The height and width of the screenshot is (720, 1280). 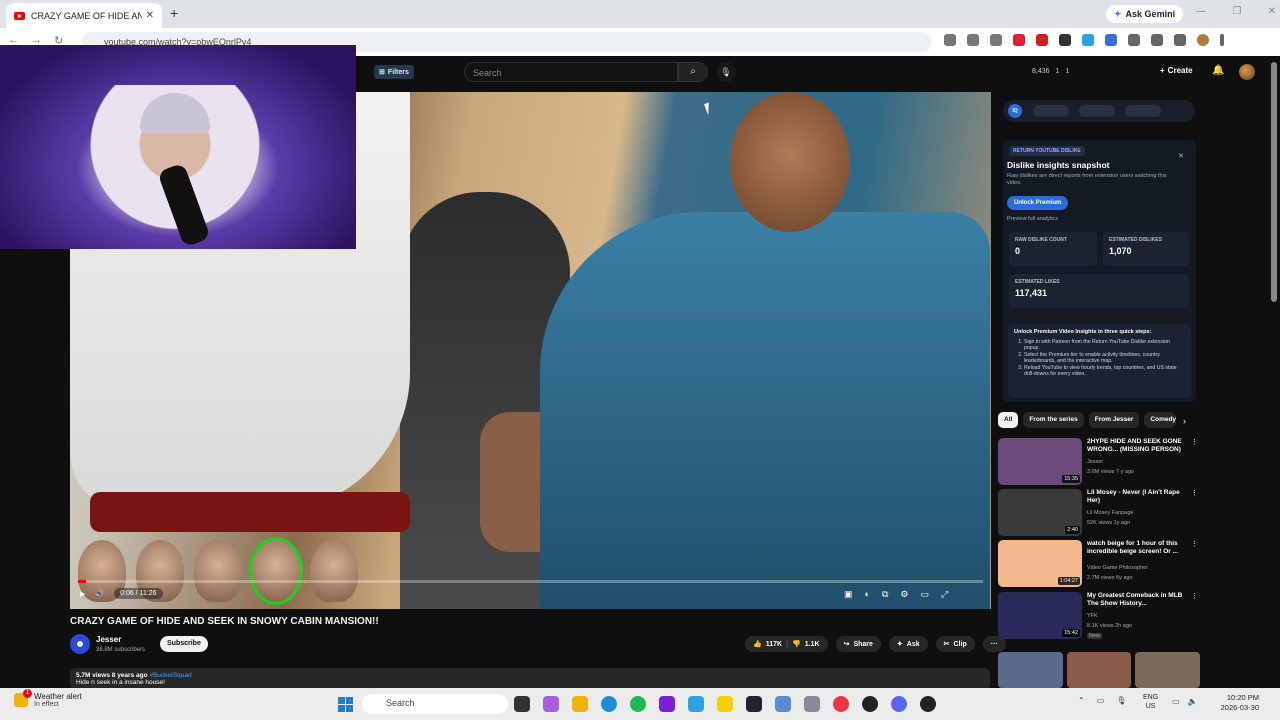 What do you see at coordinates (1114, 420) in the screenshot?
I see `chip-from-jesser: From Jesser` at bounding box center [1114, 420].